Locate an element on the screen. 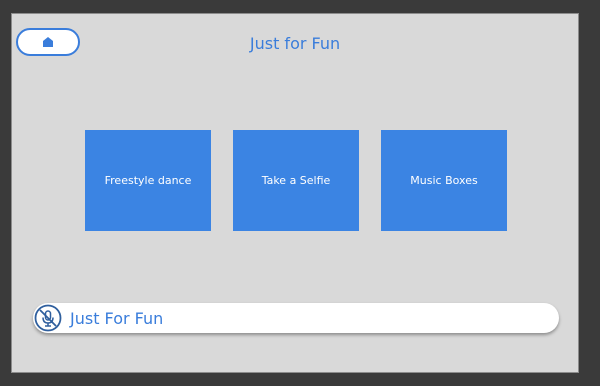 Image resolution: width=600 pixels, height=386 pixels. tile-freestyle-dance: Freestyle dance is located at coordinates (148, 180).